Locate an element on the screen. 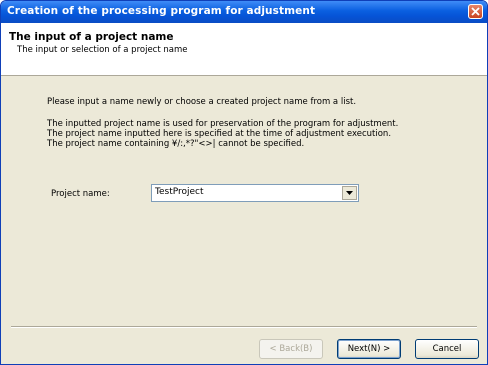  project-name-combobox: TestProject is located at coordinates (255, 193).